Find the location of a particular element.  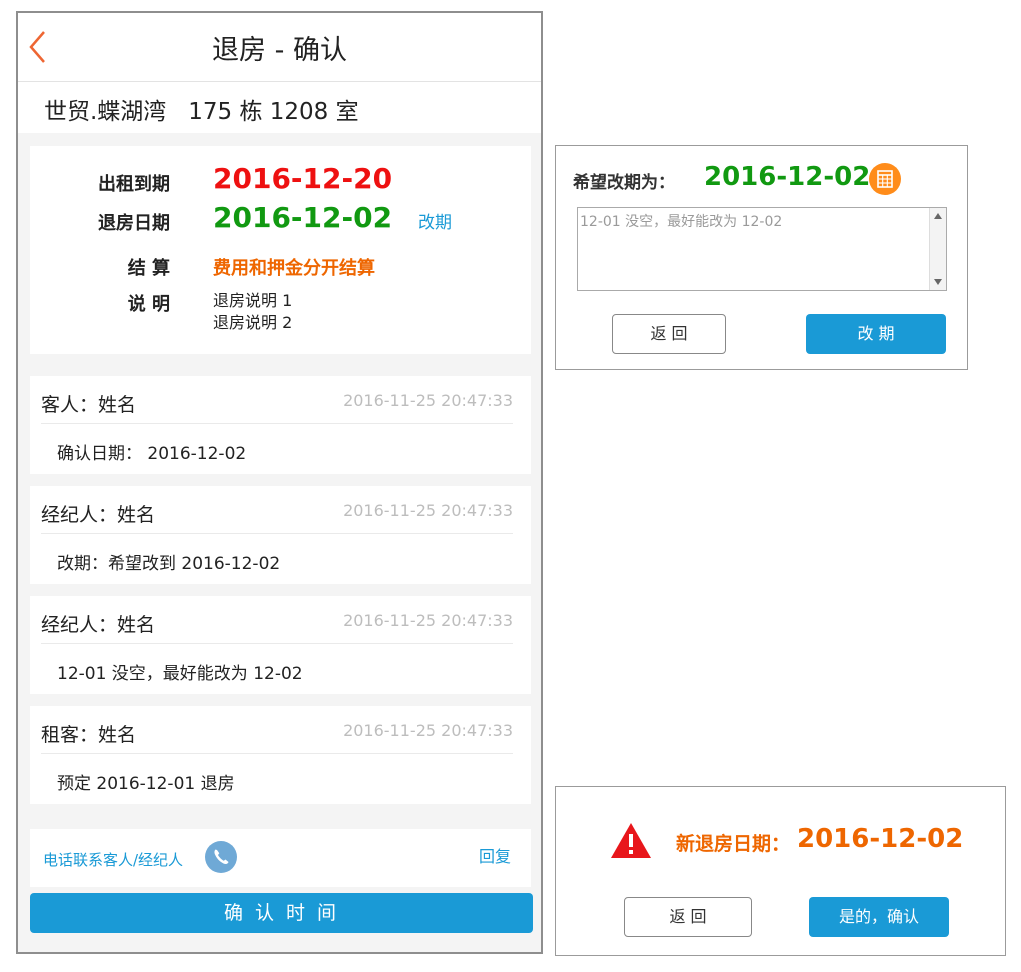

page-title: 退房 - 确认 is located at coordinates (279, 50).